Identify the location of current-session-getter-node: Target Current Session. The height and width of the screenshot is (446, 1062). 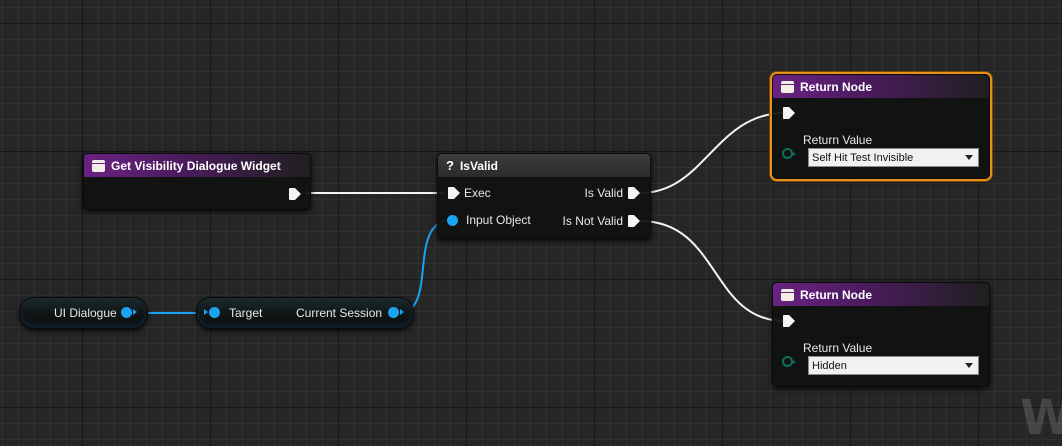
(305, 313).